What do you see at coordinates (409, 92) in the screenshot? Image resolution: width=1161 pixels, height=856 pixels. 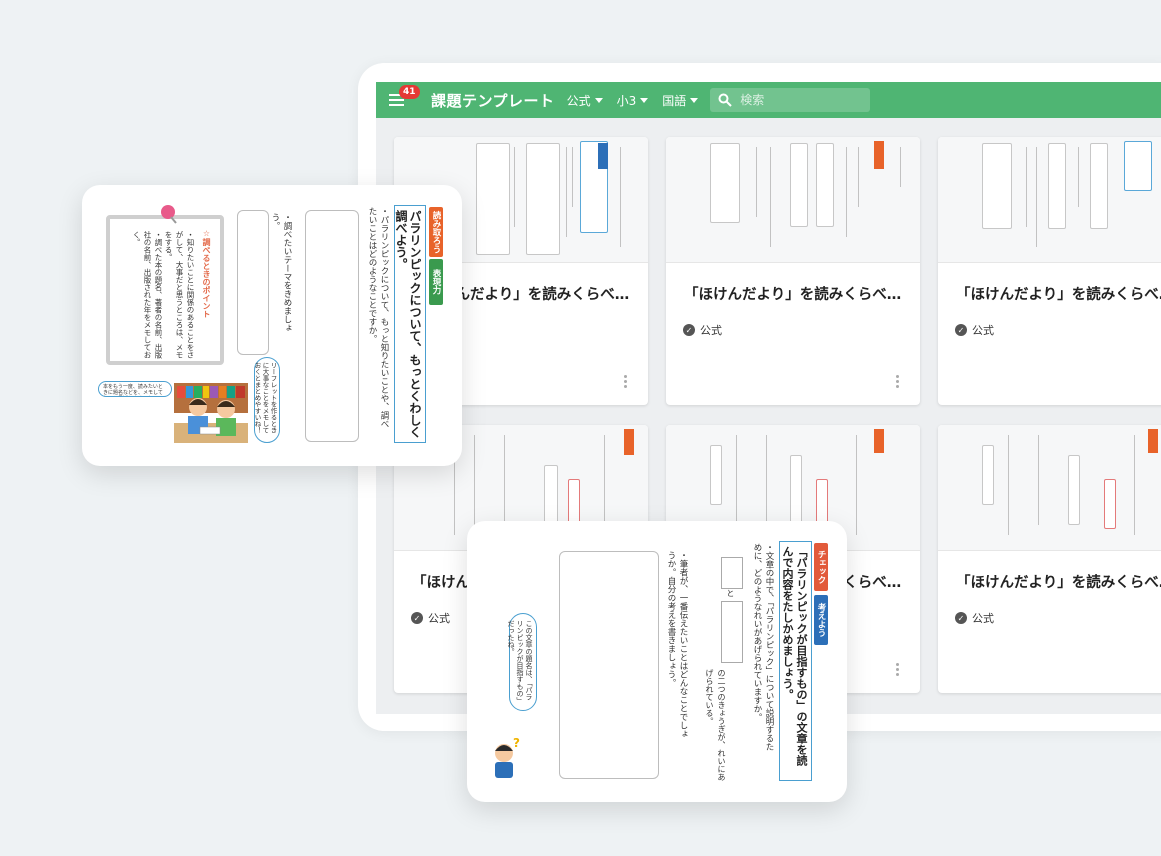 I see `notification-badge: 41` at bounding box center [409, 92].